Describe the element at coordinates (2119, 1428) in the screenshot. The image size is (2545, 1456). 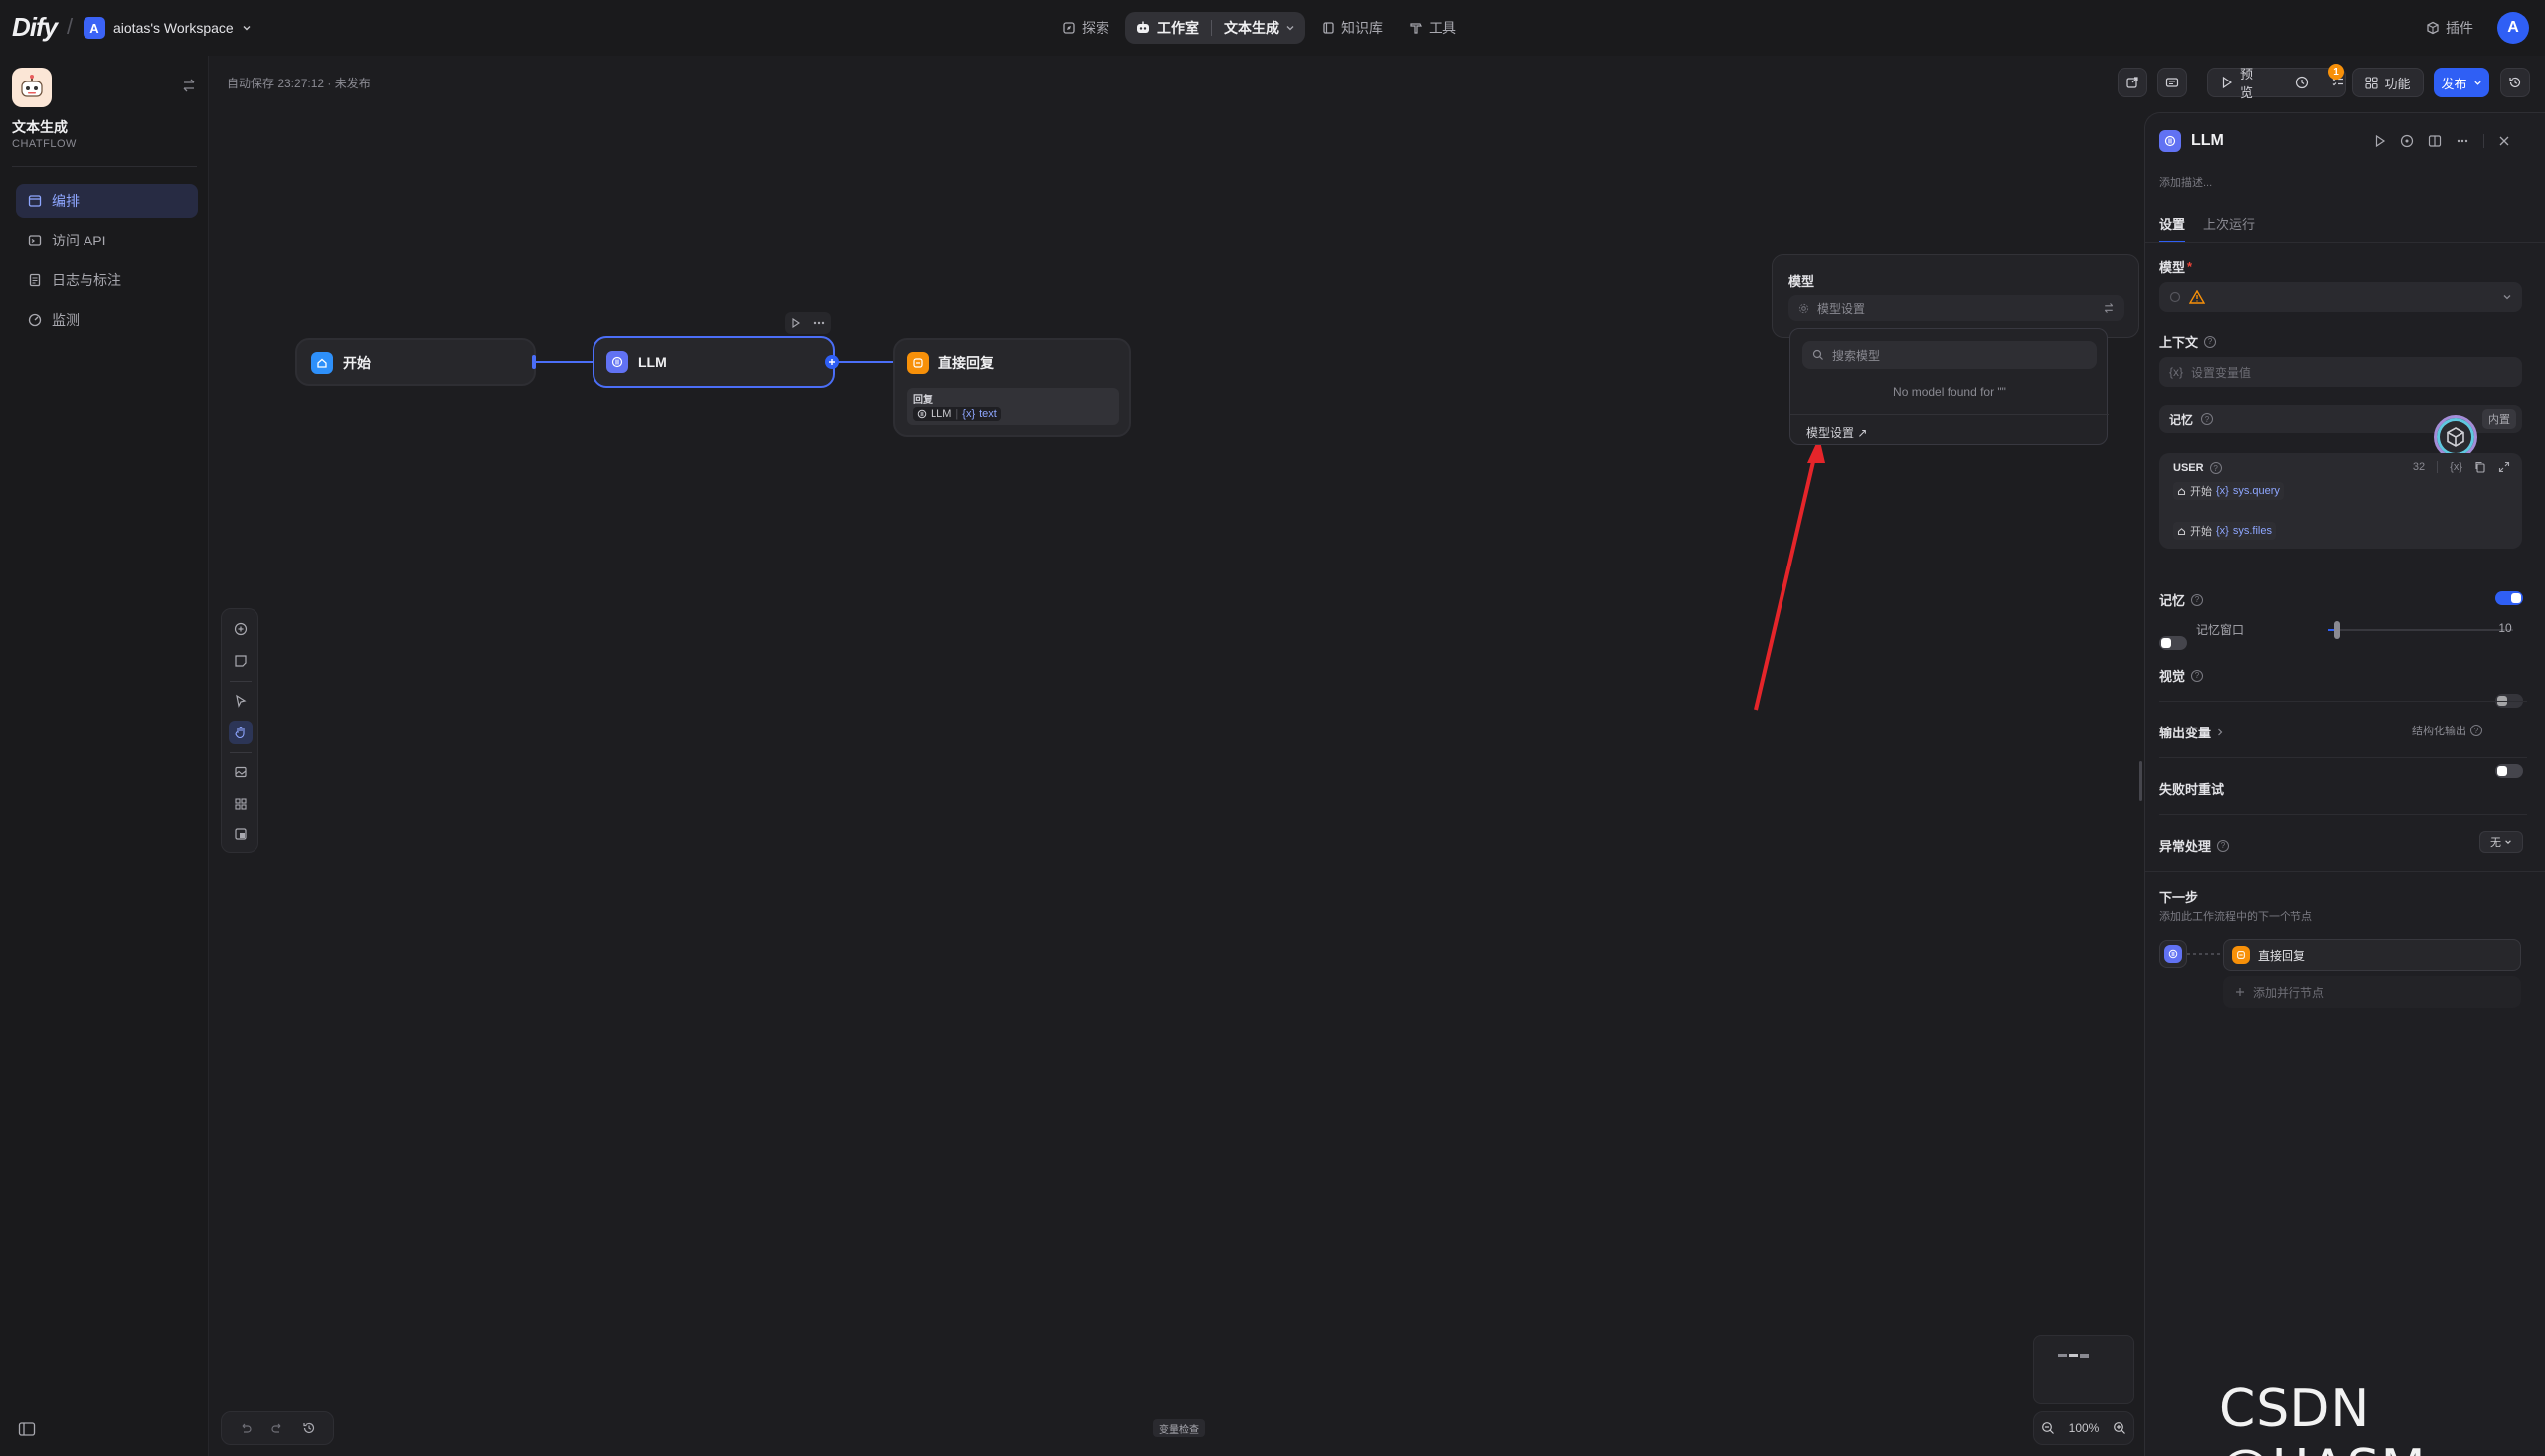
I see `zoom-in-icon` at that location.